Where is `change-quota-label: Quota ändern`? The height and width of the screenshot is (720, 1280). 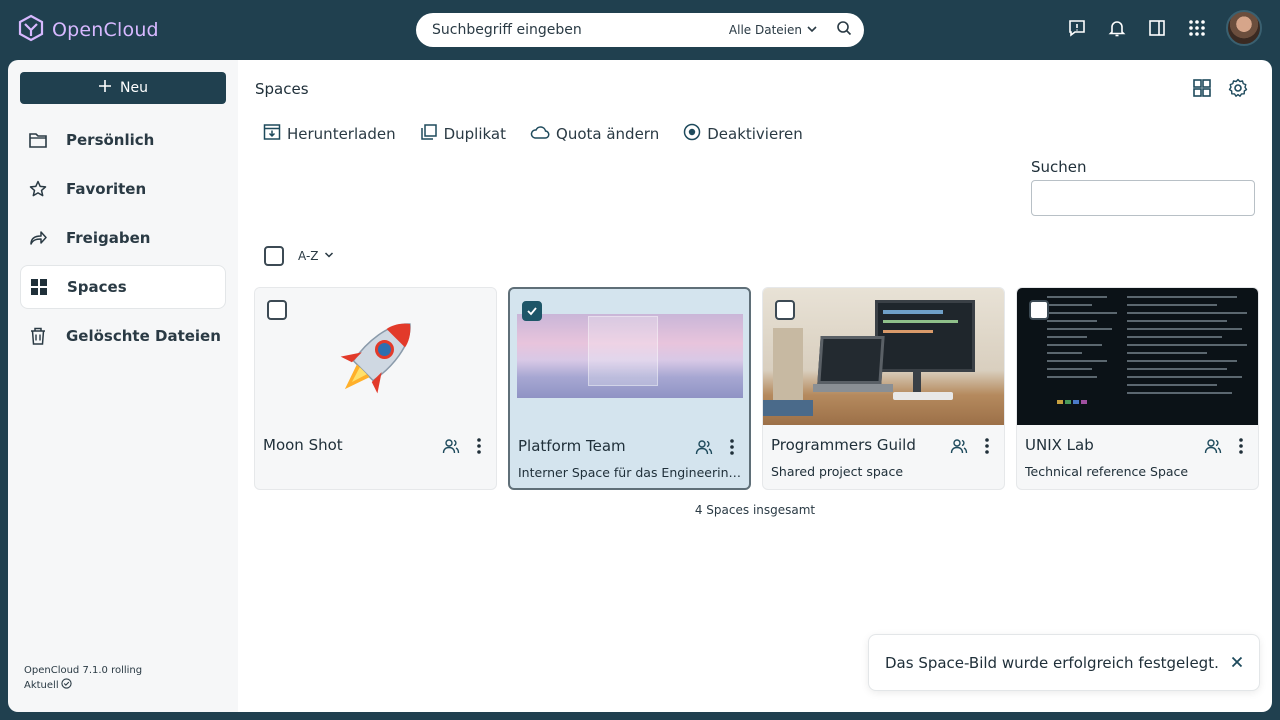 change-quota-label: Quota ändern is located at coordinates (608, 134).